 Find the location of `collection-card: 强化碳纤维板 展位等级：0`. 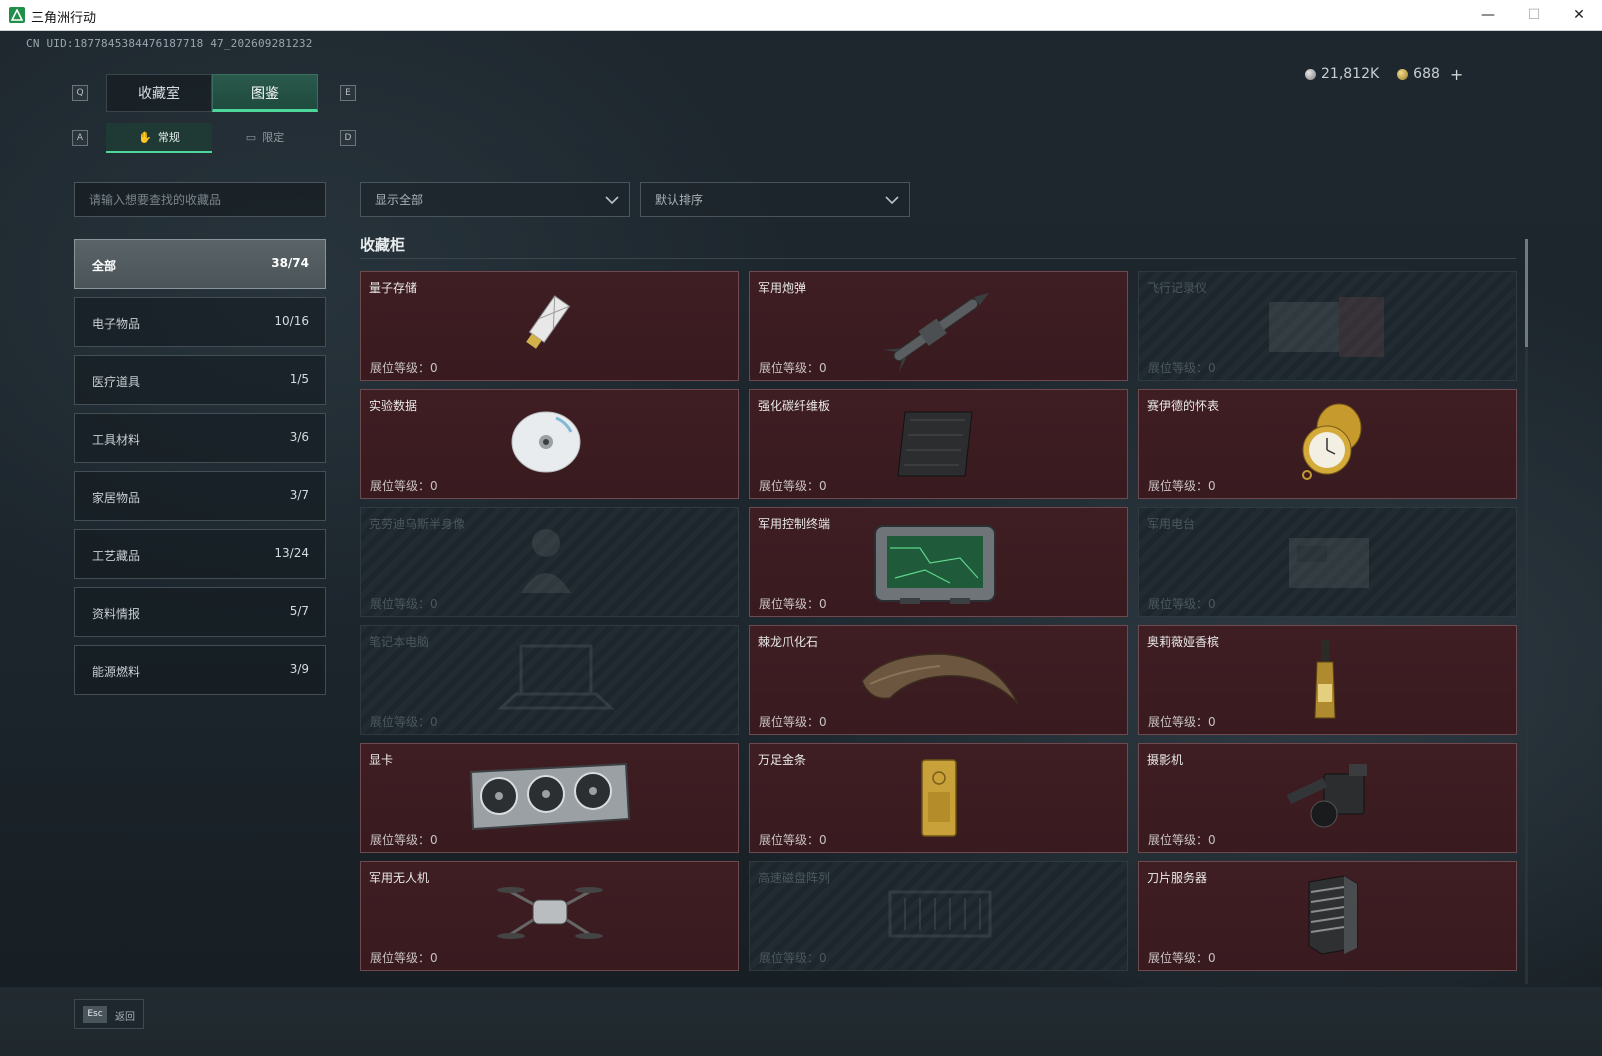

collection-card: 强化碳纤维板 展位等级：0 is located at coordinates (938, 444).